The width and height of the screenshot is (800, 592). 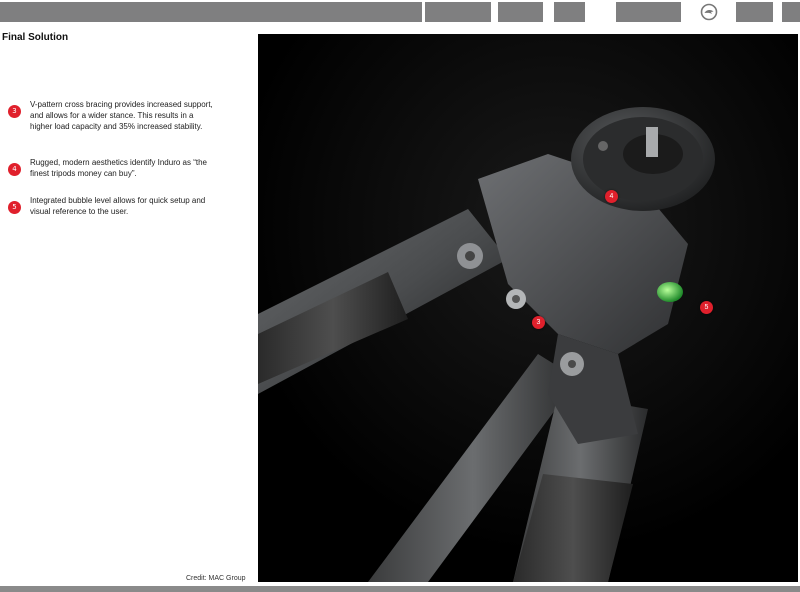 I want to click on page-title: Final Solution, so click(x=35, y=37).